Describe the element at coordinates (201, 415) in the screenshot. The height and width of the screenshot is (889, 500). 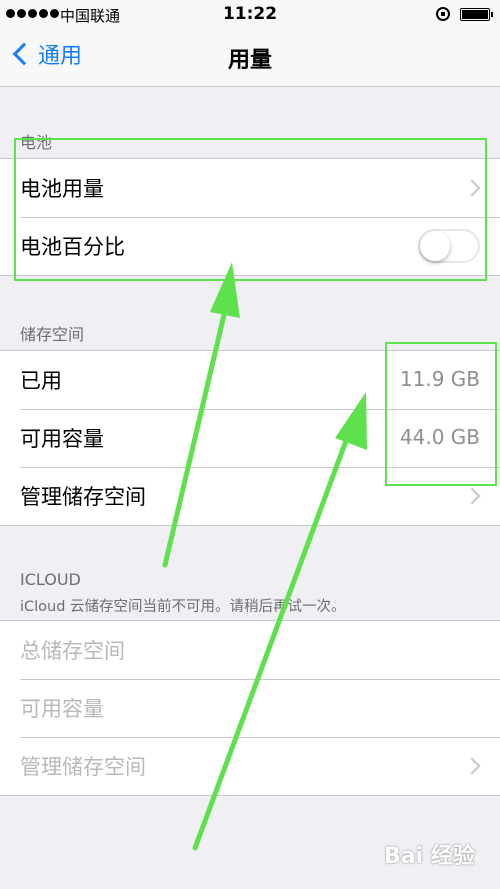
I see `arrow-to-battery` at that location.